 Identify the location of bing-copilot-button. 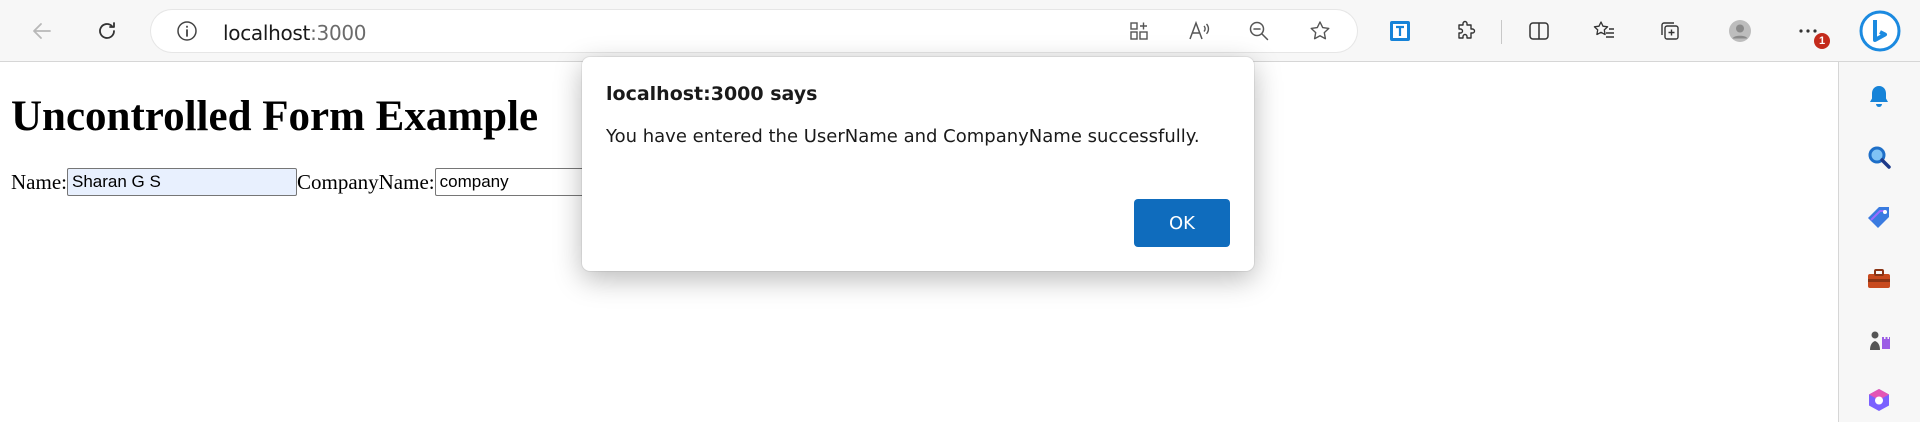
(1880, 31).